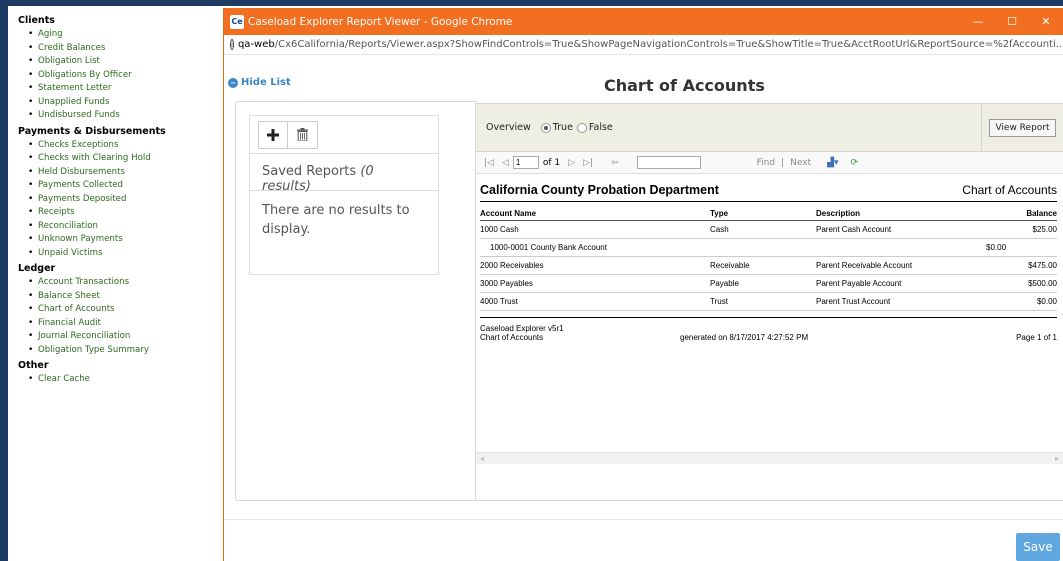  Describe the element at coordinates (489, 163) in the screenshot. I see `first-page-icon: |◁` at that location.